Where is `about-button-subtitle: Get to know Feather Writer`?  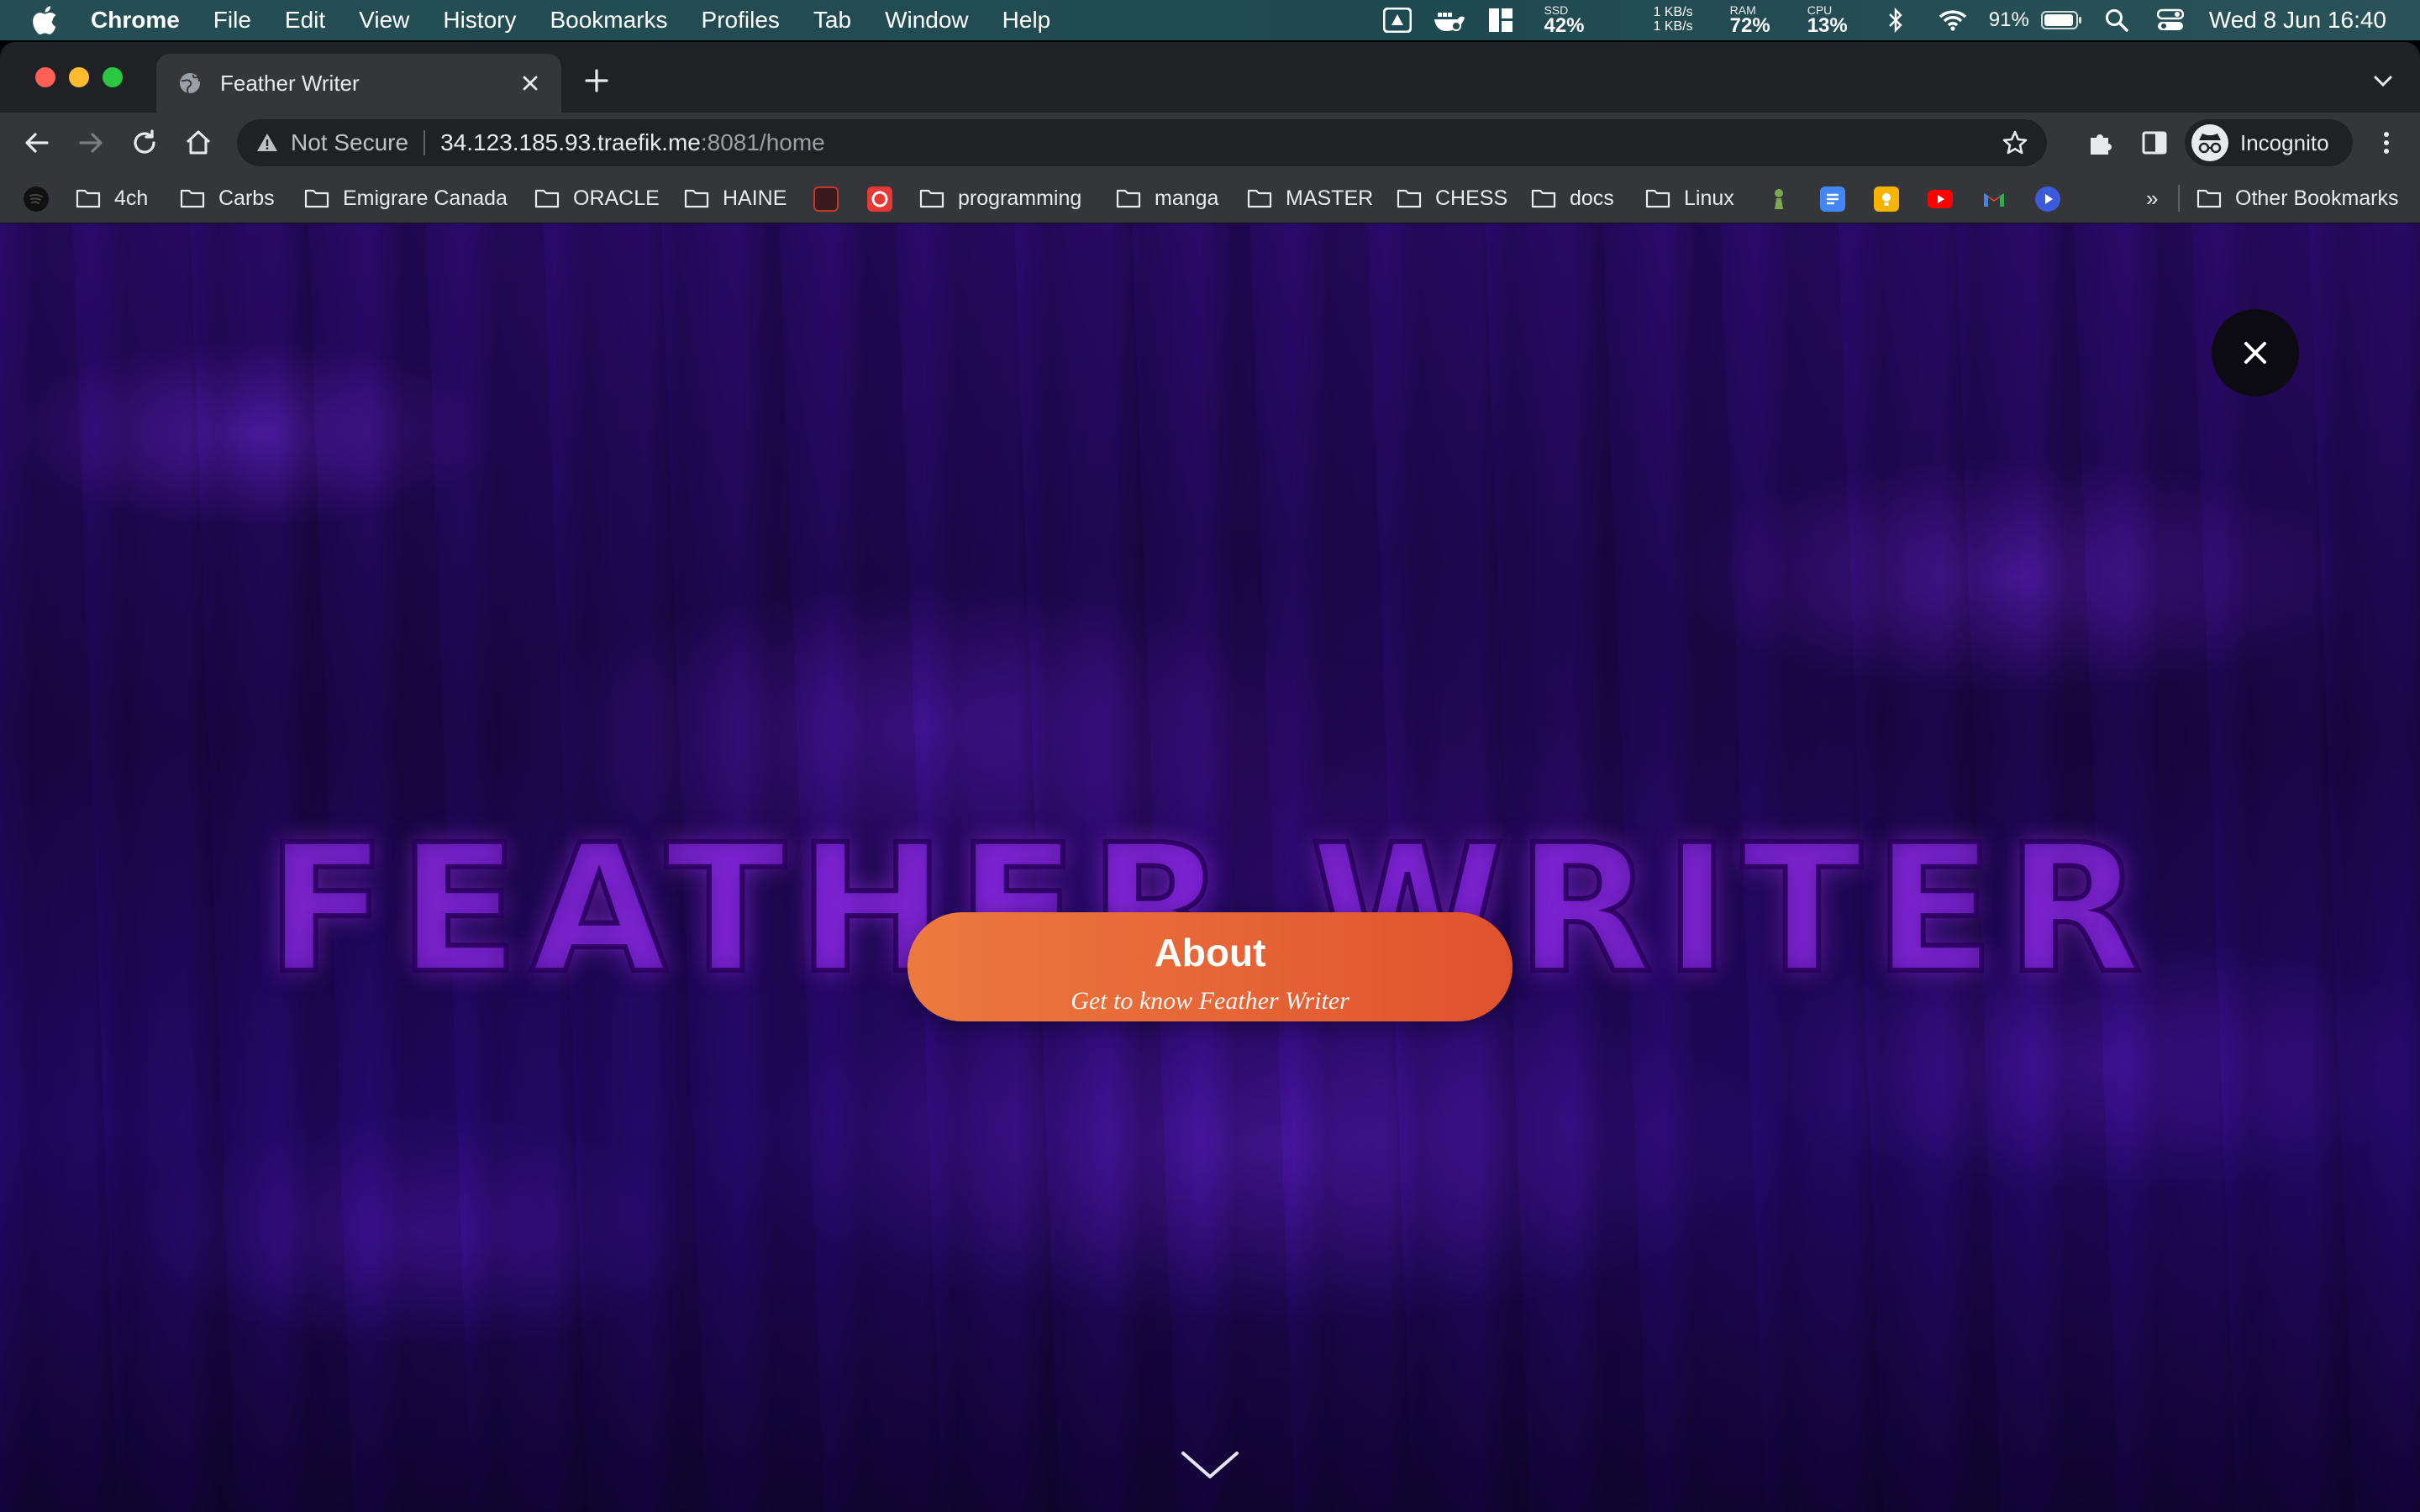
about-button-subtitle: Get to know Feather Writer is located at coordinates (1210, 1001).